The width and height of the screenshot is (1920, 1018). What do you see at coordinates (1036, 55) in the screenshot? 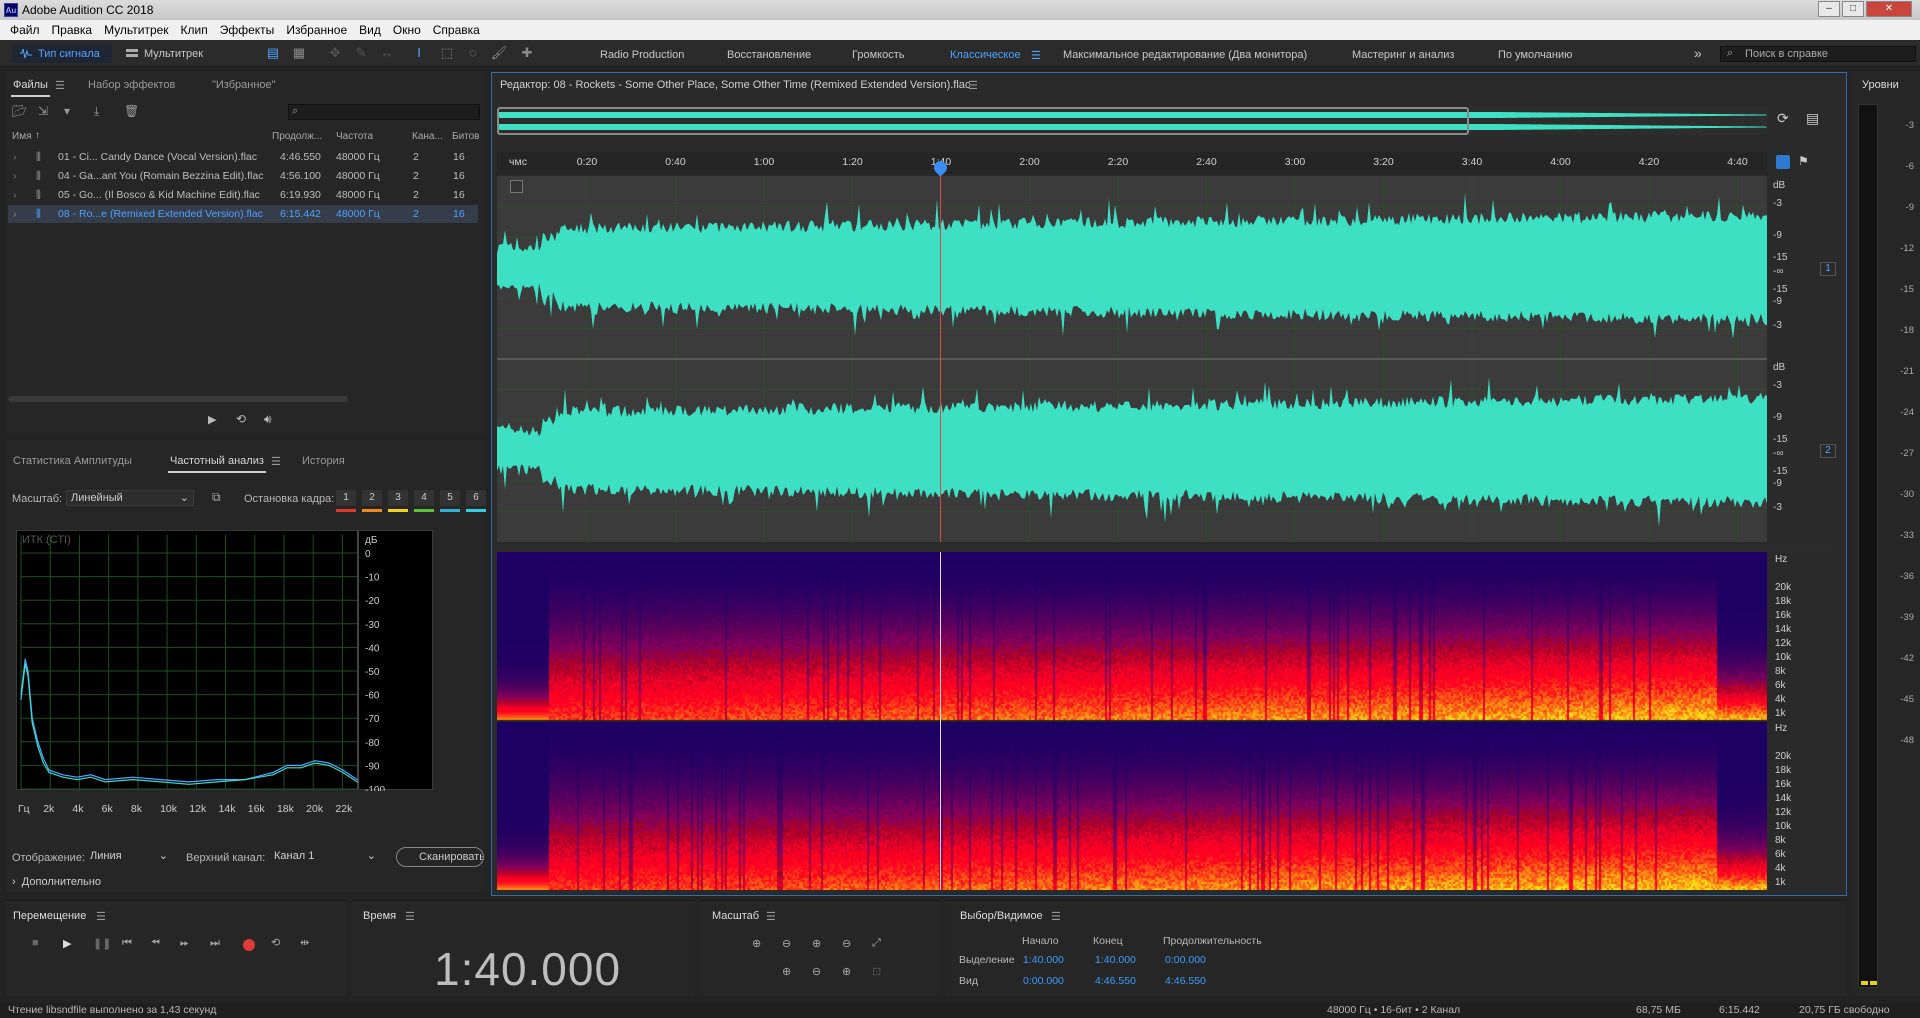
I see `workspace-menu-icon: ☰` at bounding box center [1036, 55].